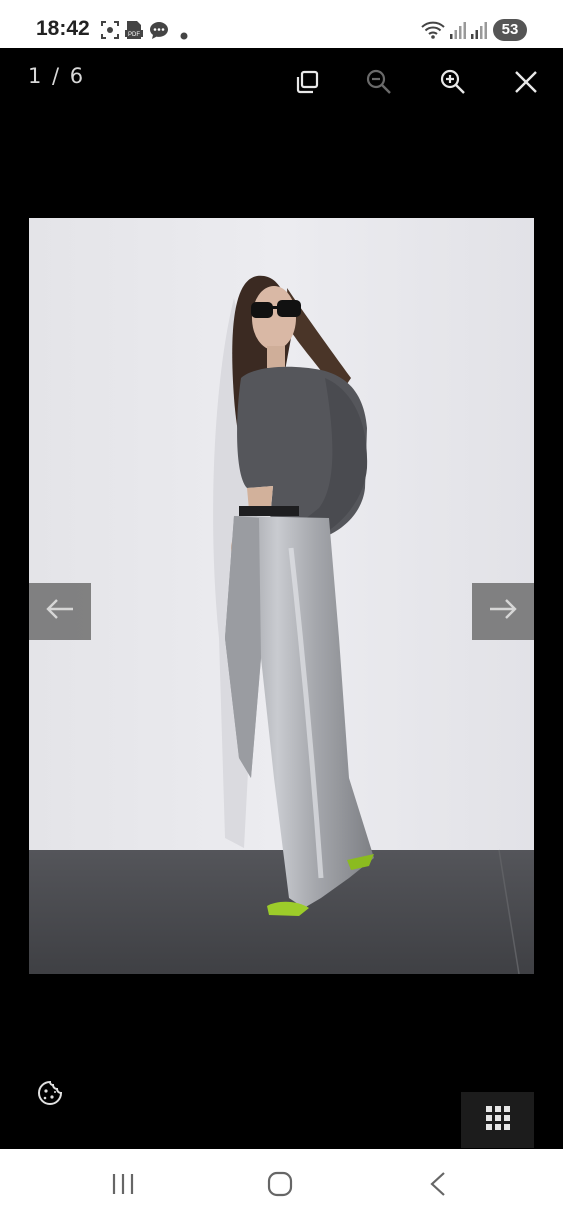 The image size is (563, 1219). Describe the element at coordinates (123, 1184) in the screenshot. I see `recents-icon` at that location.